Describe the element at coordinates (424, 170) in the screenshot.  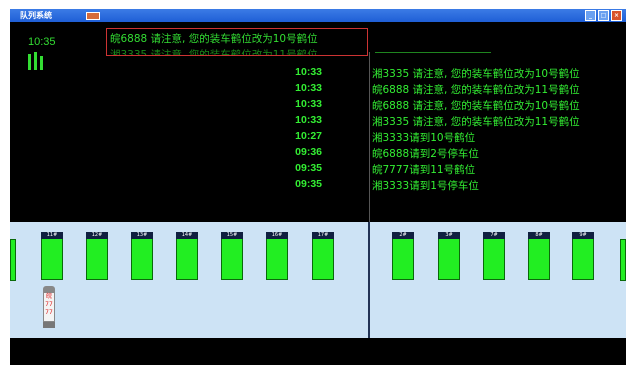
I see `message-text: 皖7777请到11号鹤位` at that location.